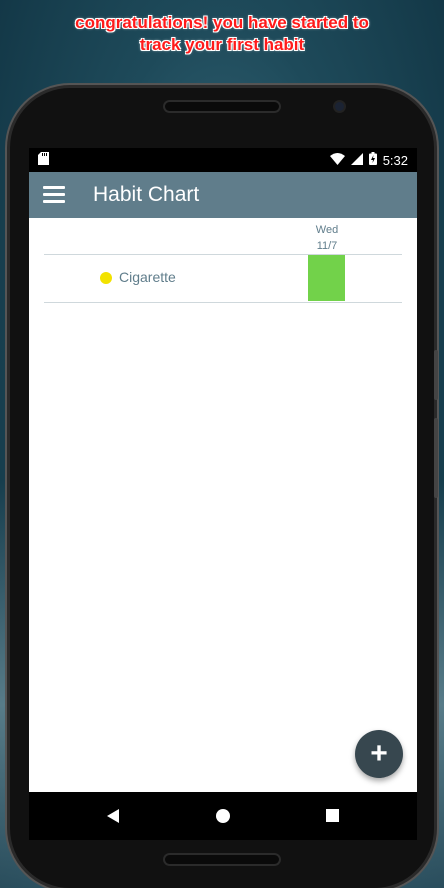 This screenshot has height=888, width=444. I want to click on navigation-bar, so click(223, 816).